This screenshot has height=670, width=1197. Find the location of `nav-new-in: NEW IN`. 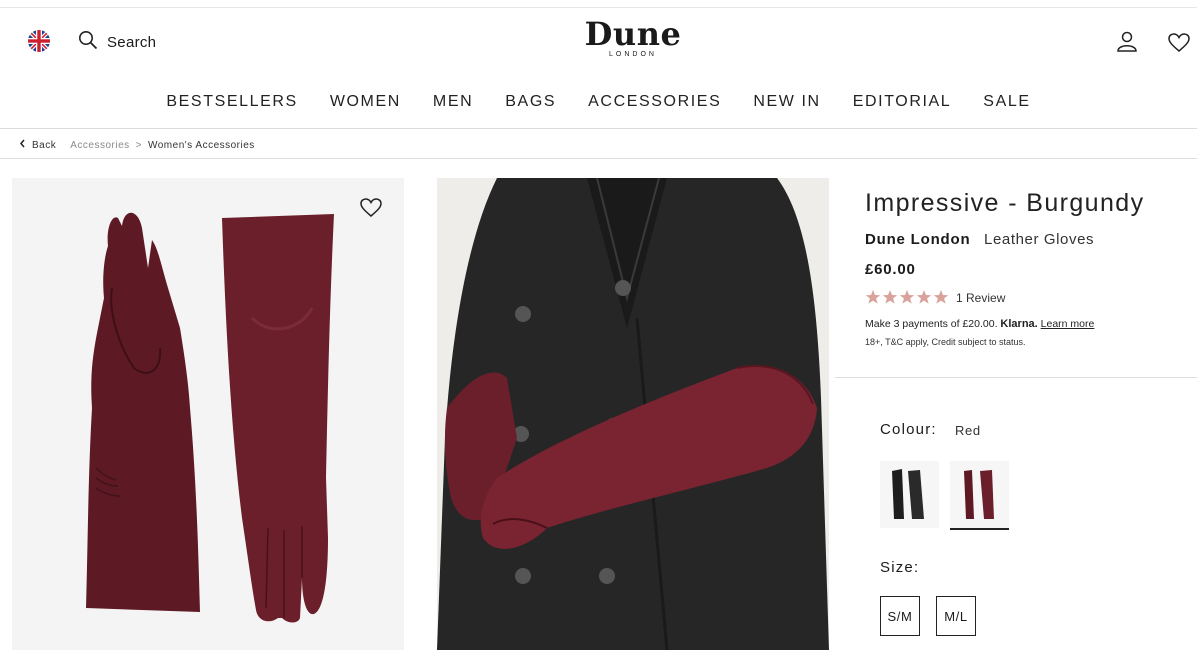

nav-new-in: NEW IN is located at coordinates (786, 102).